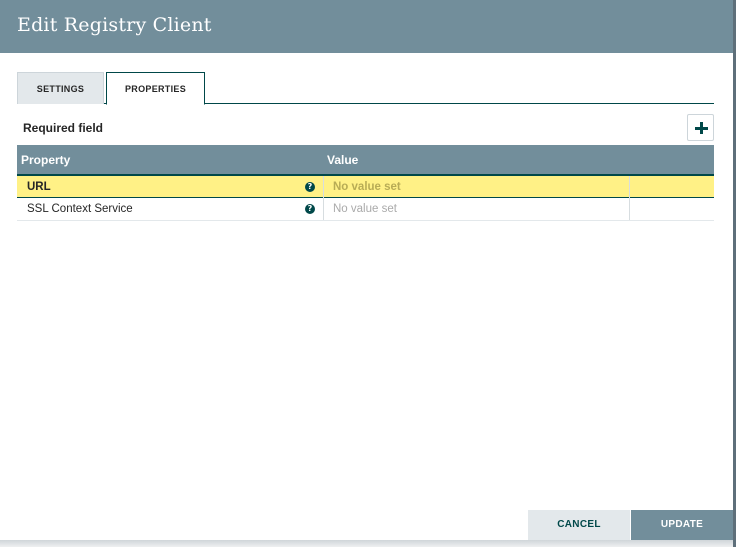 Image resolution: width=736 pixels, height=547 pixels. Describe the element at coordinates (80, 209) in the screenshot. I see `property-name: SSL Context Service` at that location.